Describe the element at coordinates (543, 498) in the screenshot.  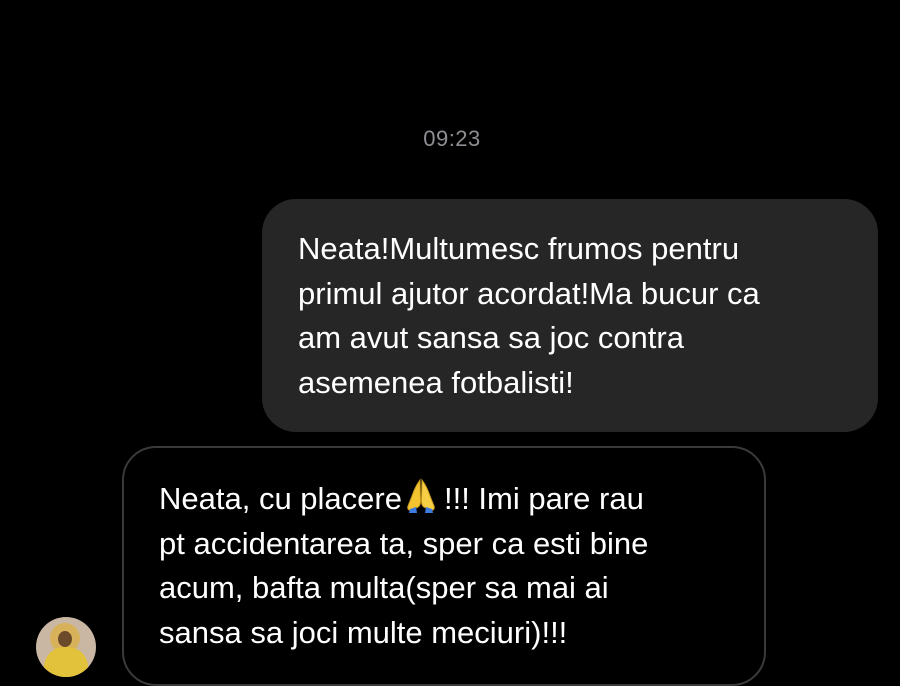
I see `message-text-segment: !!! Imi pare rau` at that location.